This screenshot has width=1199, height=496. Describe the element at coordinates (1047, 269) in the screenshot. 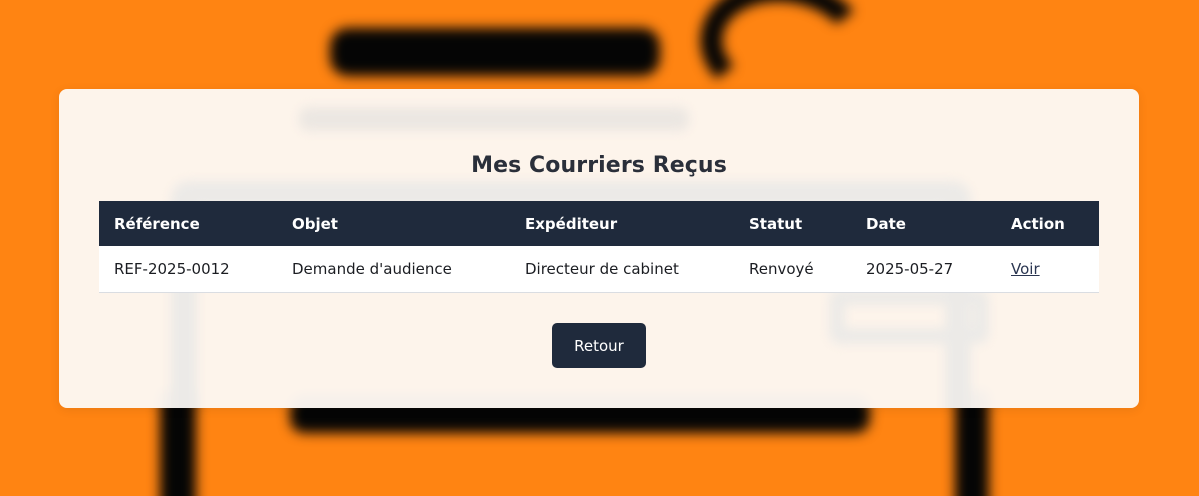

I see `cell-action: Voir` at that location.